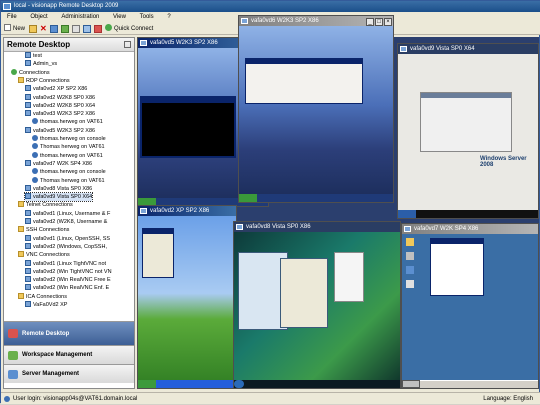  What do you see at coordinates (379, 22) in the screenshot?
I see `maximize-icon: □` at bounding box center [379, 22].